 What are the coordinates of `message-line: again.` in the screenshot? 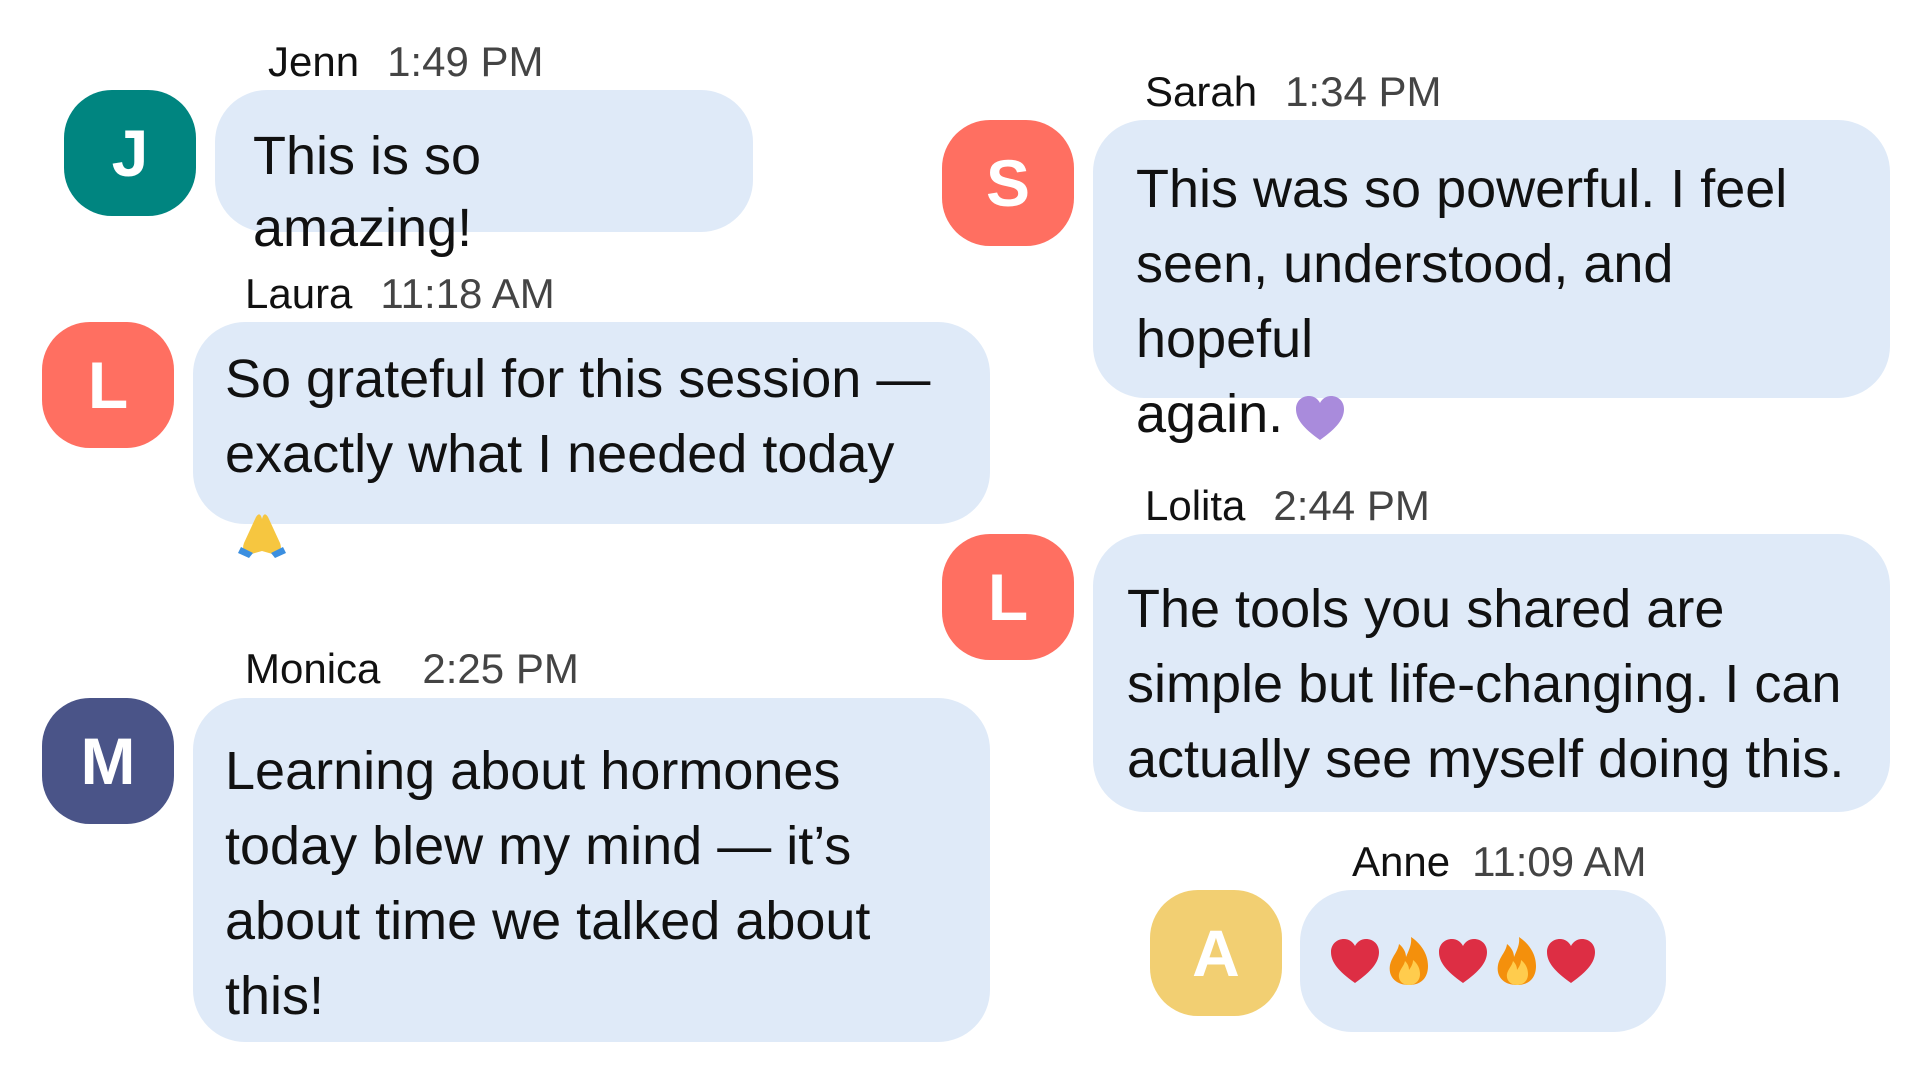 It's located at (1210, 414).